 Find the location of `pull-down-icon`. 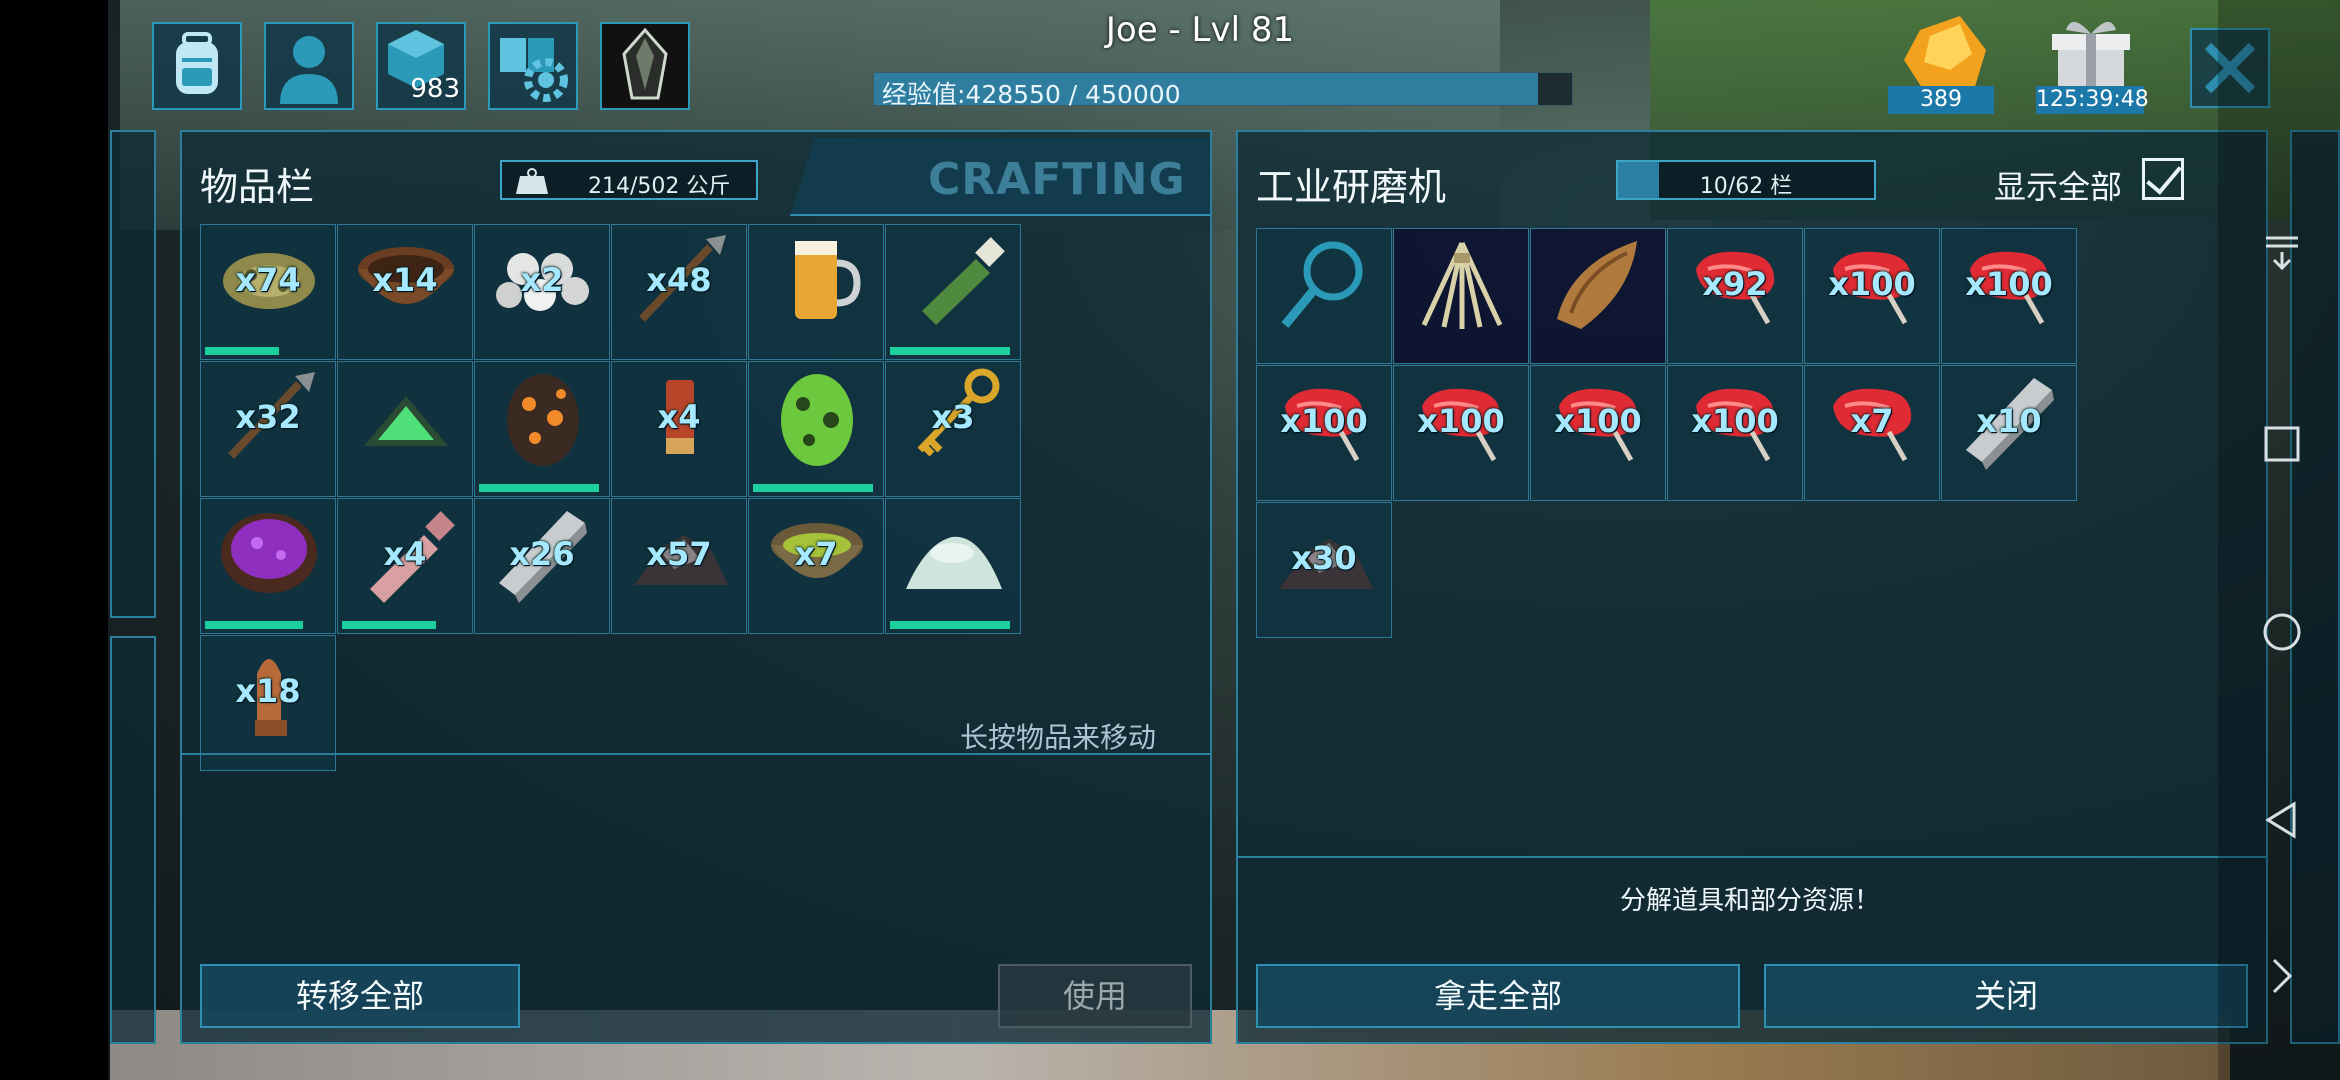

pull-down-icon is located at coordinates (2282, 252).